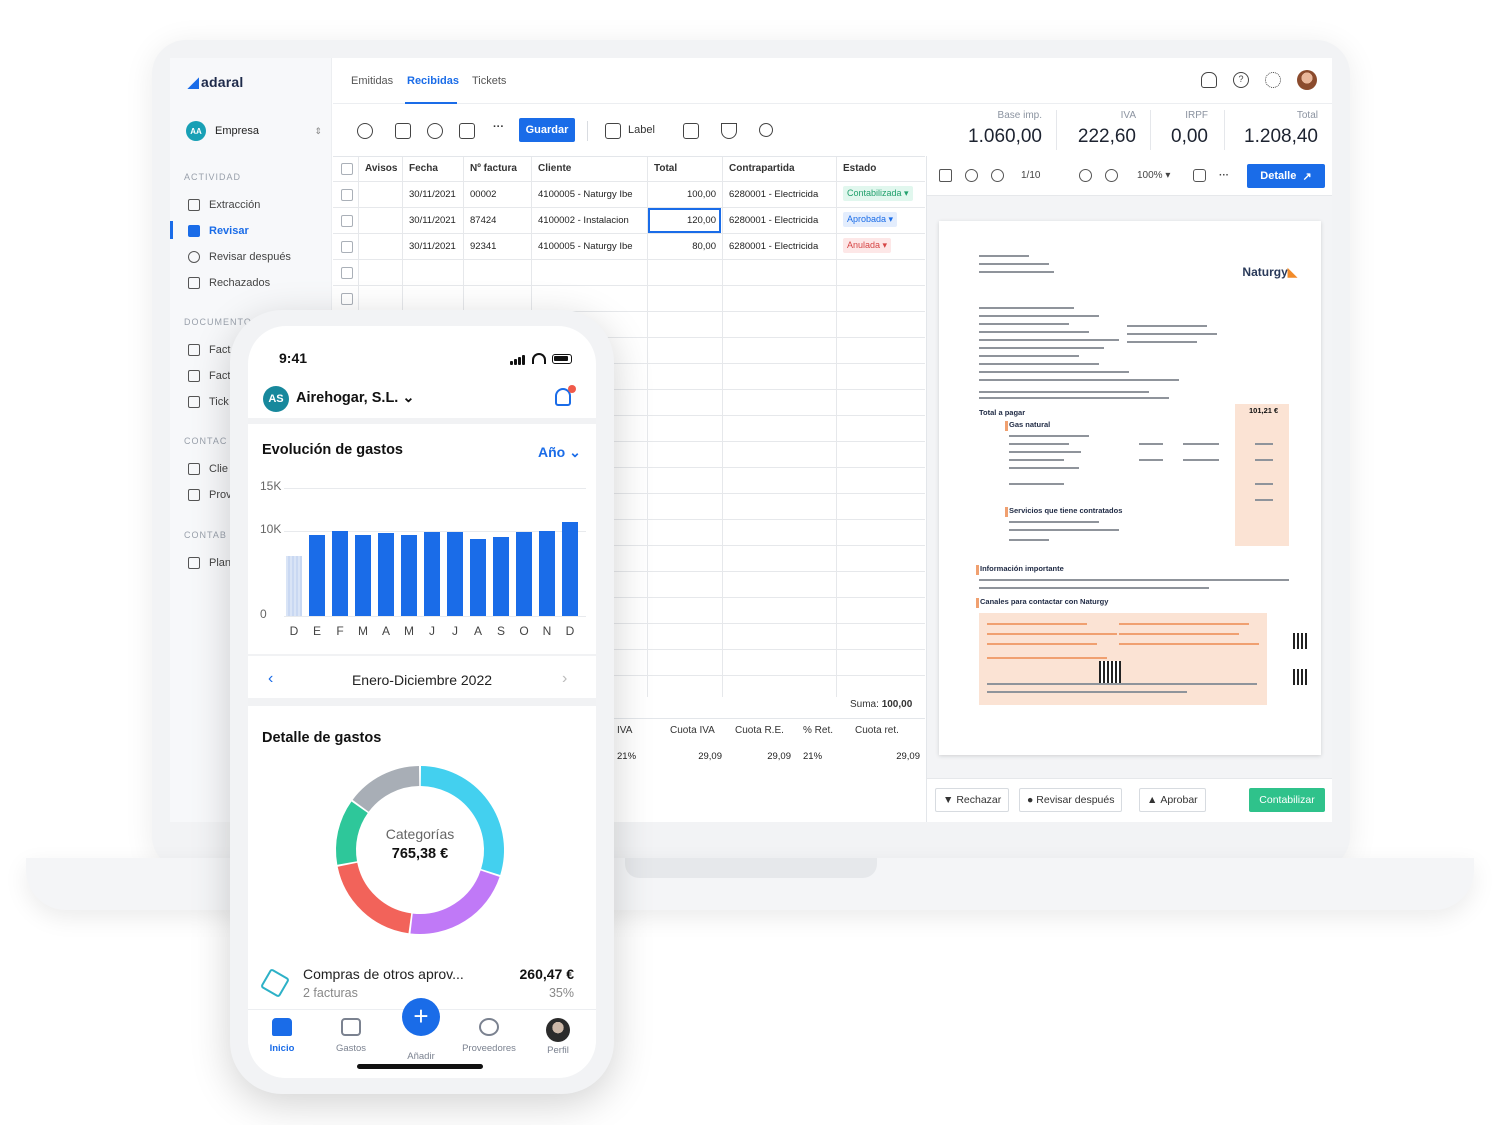  Describe the element at coordinates (483, 246) in the screenshot. I see `cell-factura: 92341` at that location.